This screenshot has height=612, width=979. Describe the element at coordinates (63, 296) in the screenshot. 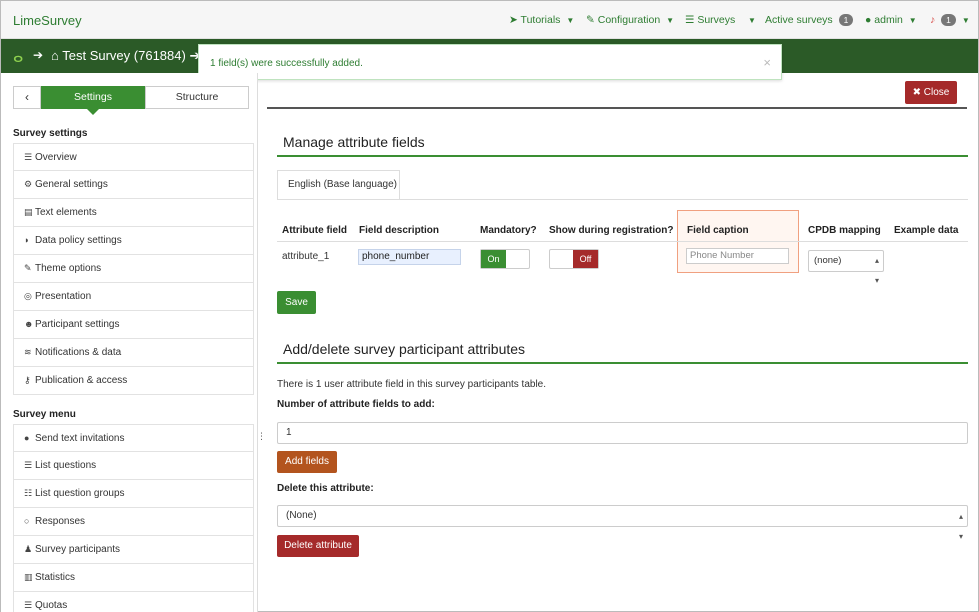

I see `sidebar-item-label: Presentation` at that location.